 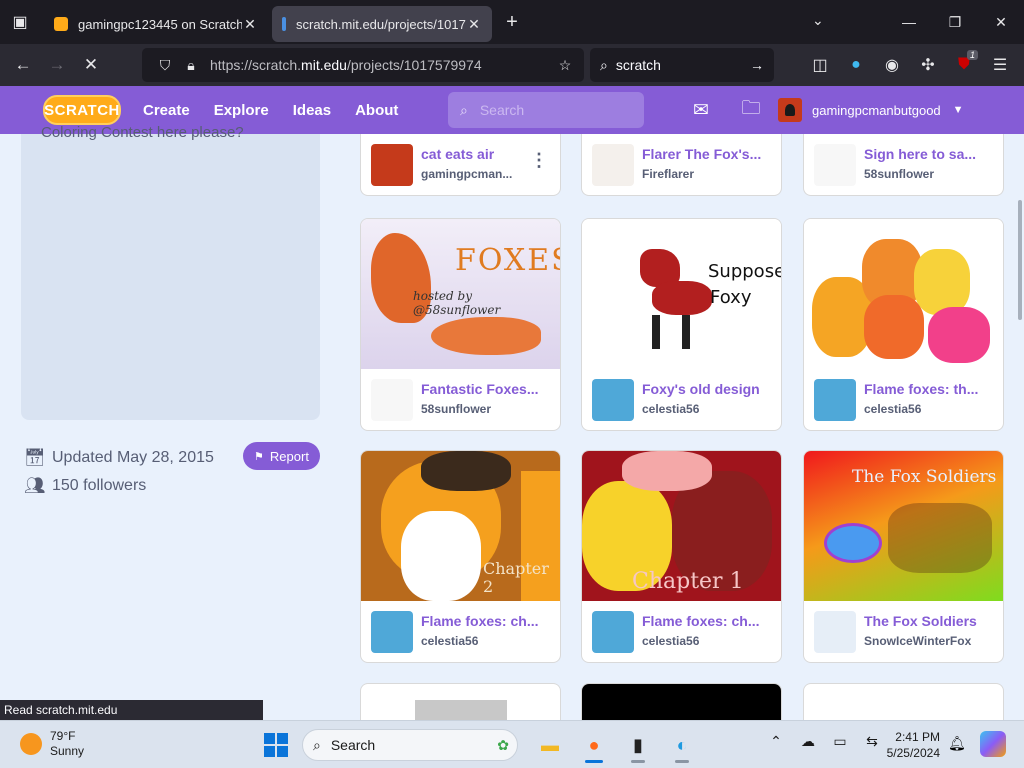 I want to click on project-card: Chapter 1 Flame foxes: ch... celestia56, so click(x=681, y=556).